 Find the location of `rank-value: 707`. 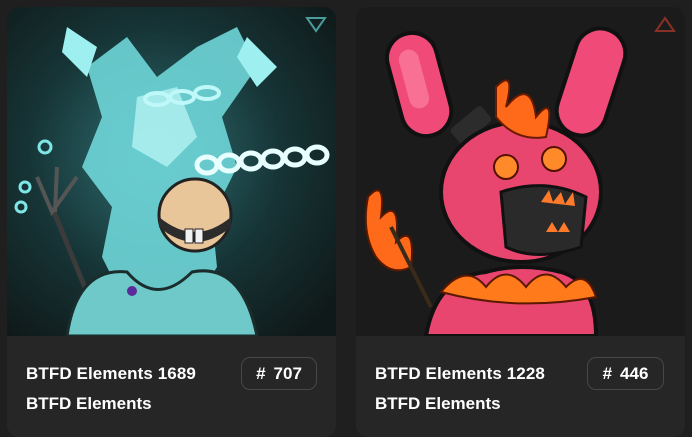

rank-value: 707 is located at coordinates (287, 373).